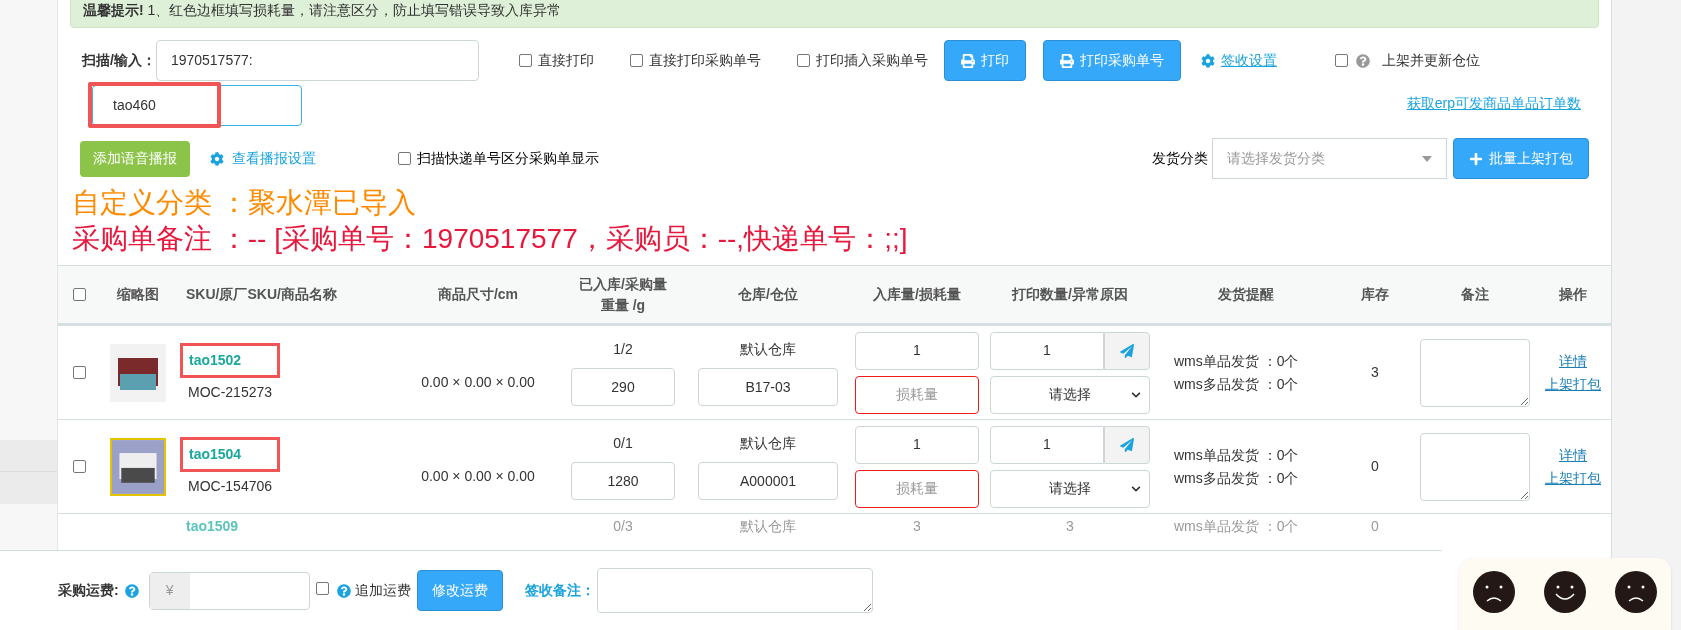 This screenshot has width=1681, height=630. Describe the element at coordinates (135, 158) in the screenshot. I see `voice-broadcast-button: 添加语音播报` at that location.